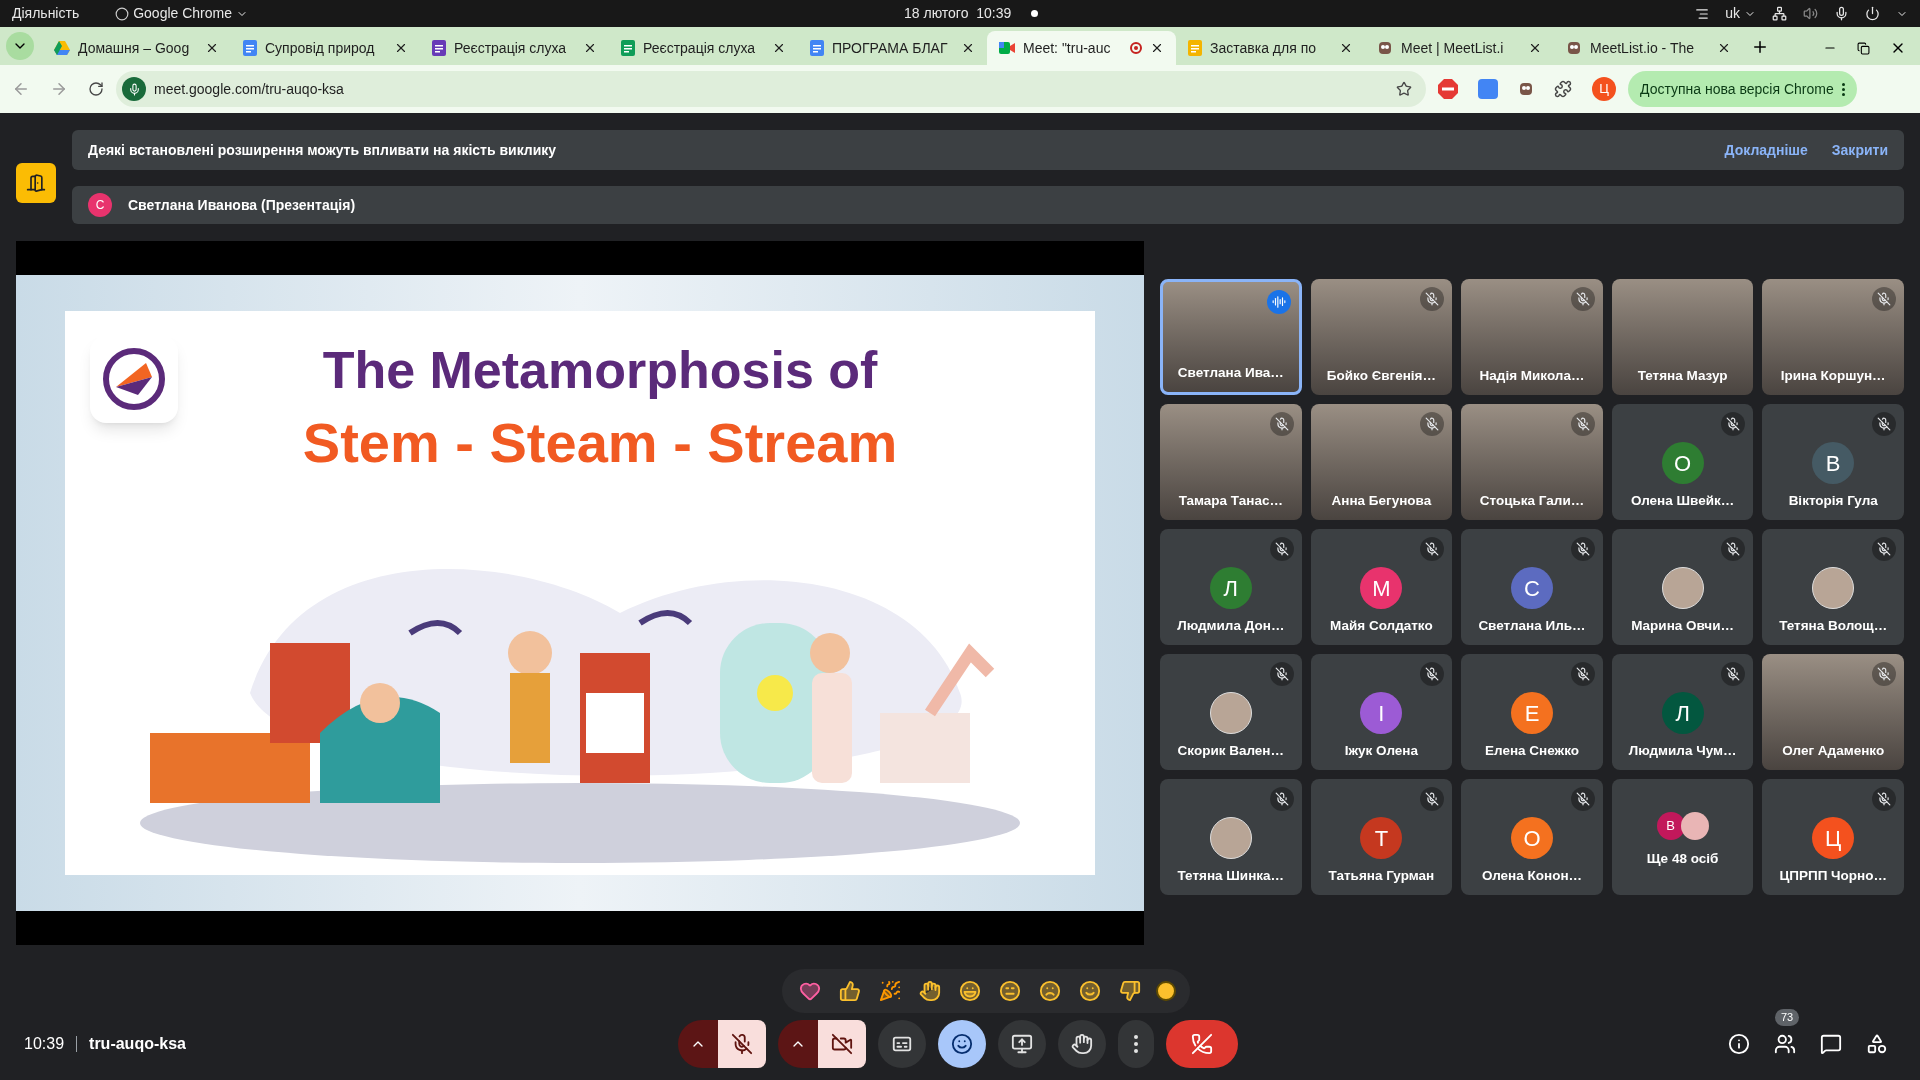 The height and width of the screenshot is (1080, 1920). What do you see at coordinates (902, 1044) in the screenshot?
I see `captions-button` at bounding box center [902, 1044].